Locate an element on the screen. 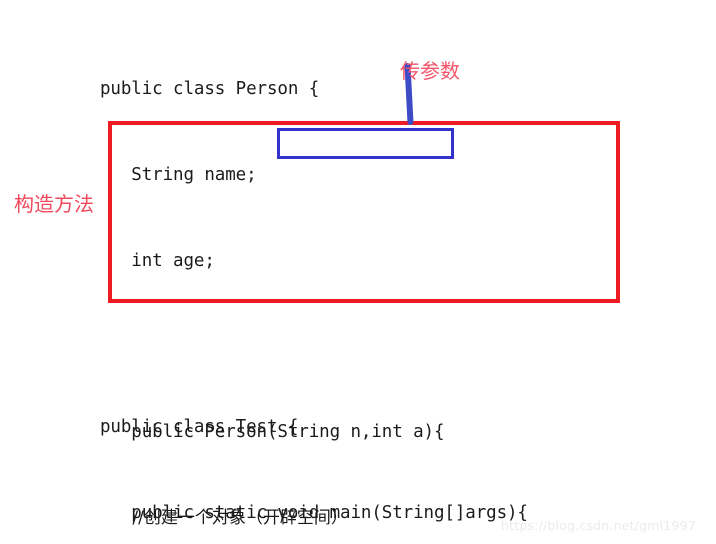 This screenshot has height=544, width=716. code-line-field-age: int age; is located at coordinates (157, 260).